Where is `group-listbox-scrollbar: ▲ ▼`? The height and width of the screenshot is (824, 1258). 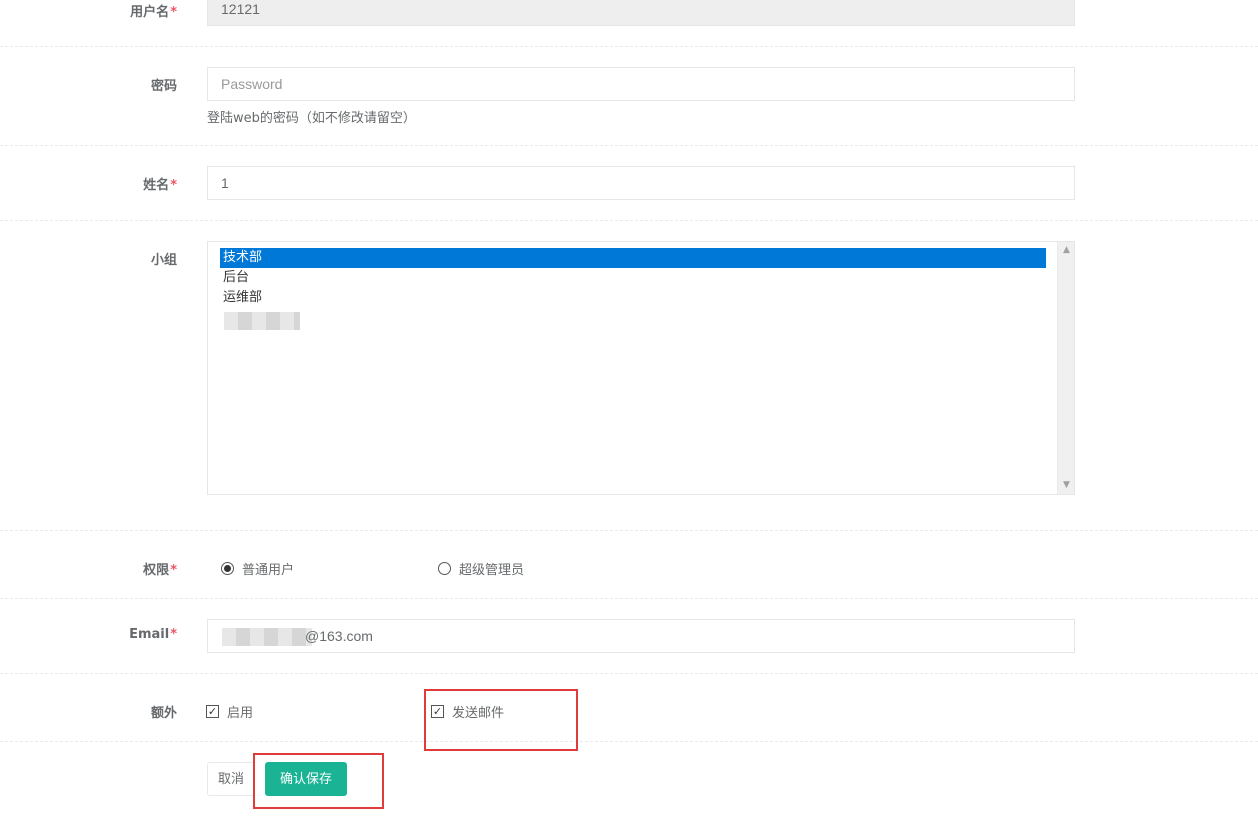 group-listbox-scrollbar: ▲ ▼ is located at coordinates (1065, 368).